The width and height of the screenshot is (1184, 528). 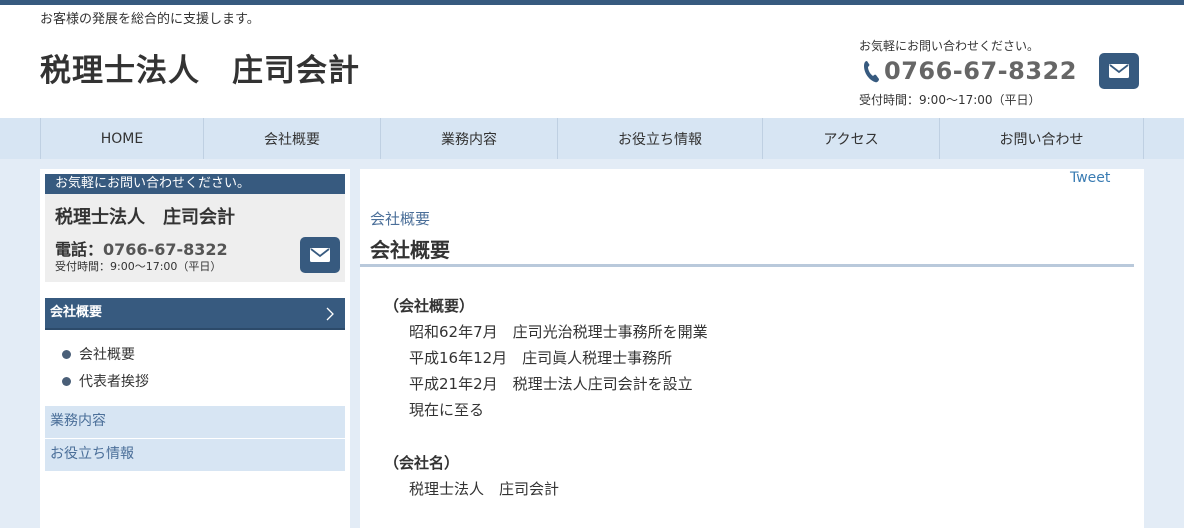 What do you see at coordinates (484, 489) in the screenshot?
I see `company-name-line: 税理士法人 庄司会計` at bounding box center [484, 489].